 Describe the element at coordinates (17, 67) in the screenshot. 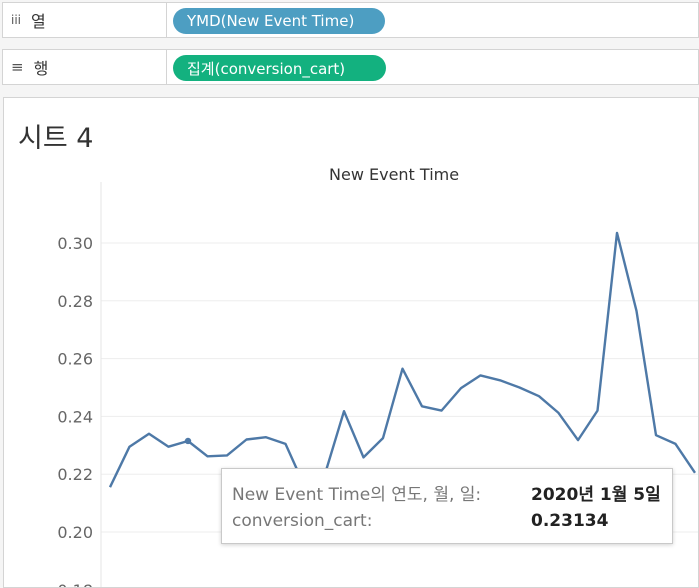

I see `rows-icon: ≡` at that location.